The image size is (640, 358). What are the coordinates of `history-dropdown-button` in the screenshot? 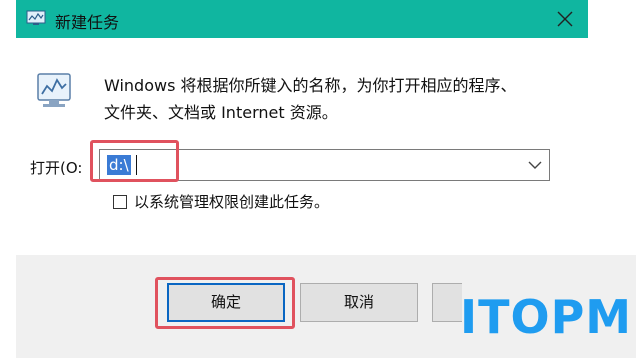 It's located at (535, 165).